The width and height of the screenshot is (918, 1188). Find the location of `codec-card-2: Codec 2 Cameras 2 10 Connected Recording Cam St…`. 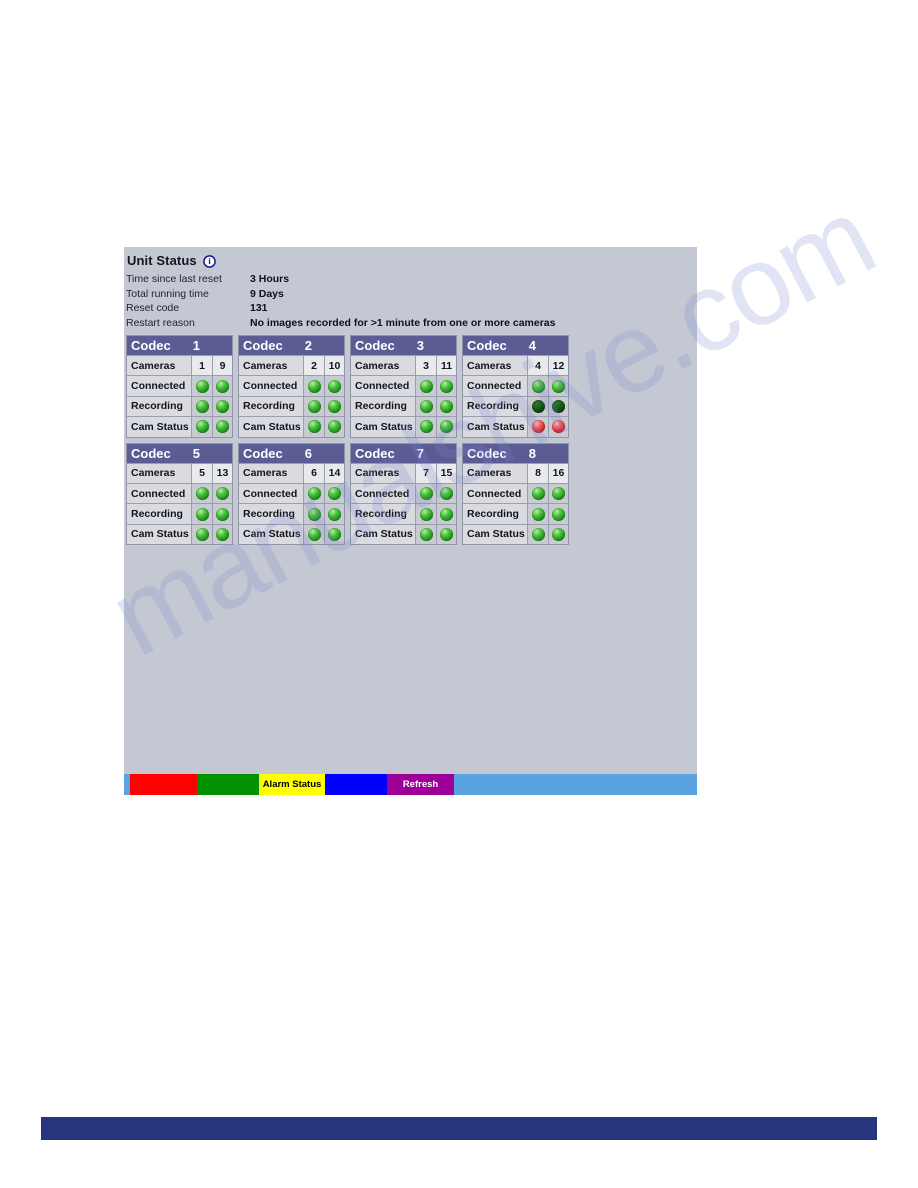

codec-card-2: Codec 2 Cameras 2 10 Connected Recording Cam St… is located at coordinates (291, 386).